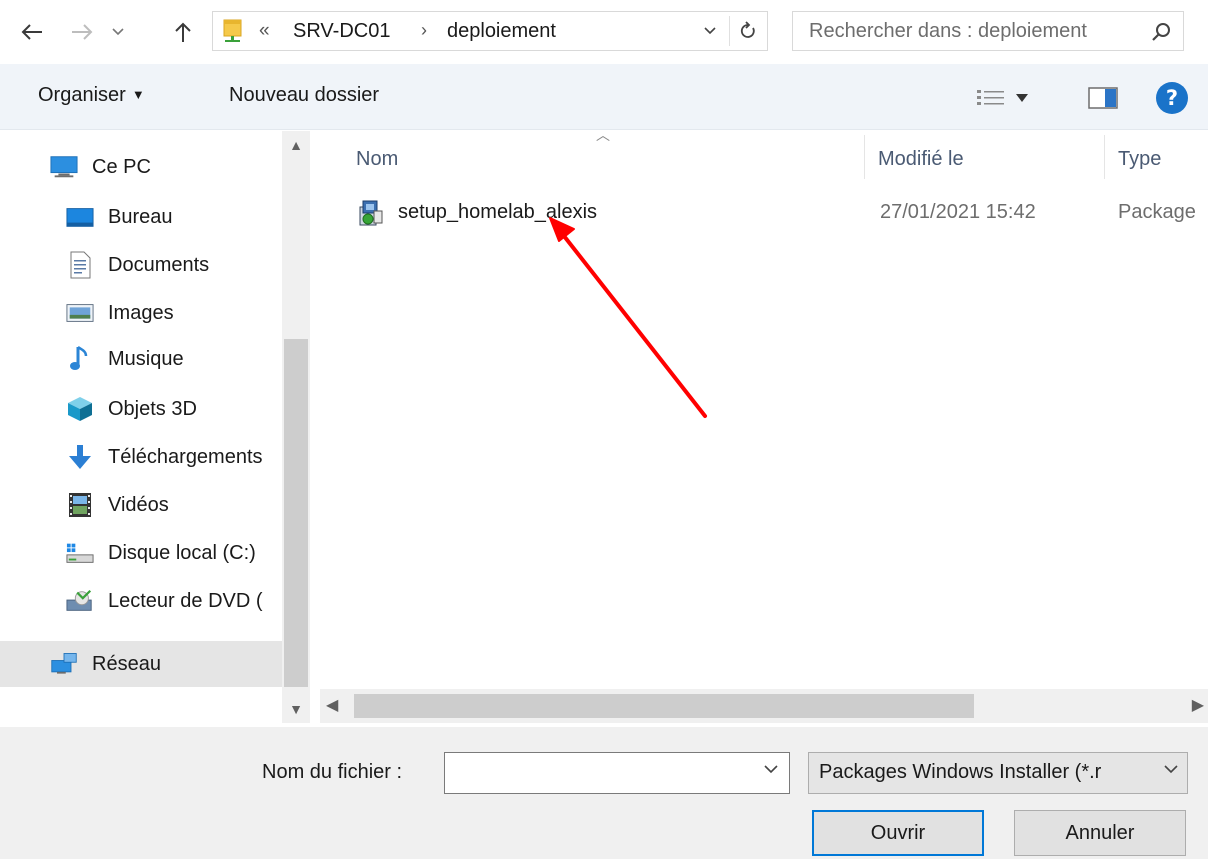 This screenshot has width=1208, height=859. Describe the element at coordinates (958, 212) in the screenshot. I see `file-modified: 27/01/2021 15:42` at that location.